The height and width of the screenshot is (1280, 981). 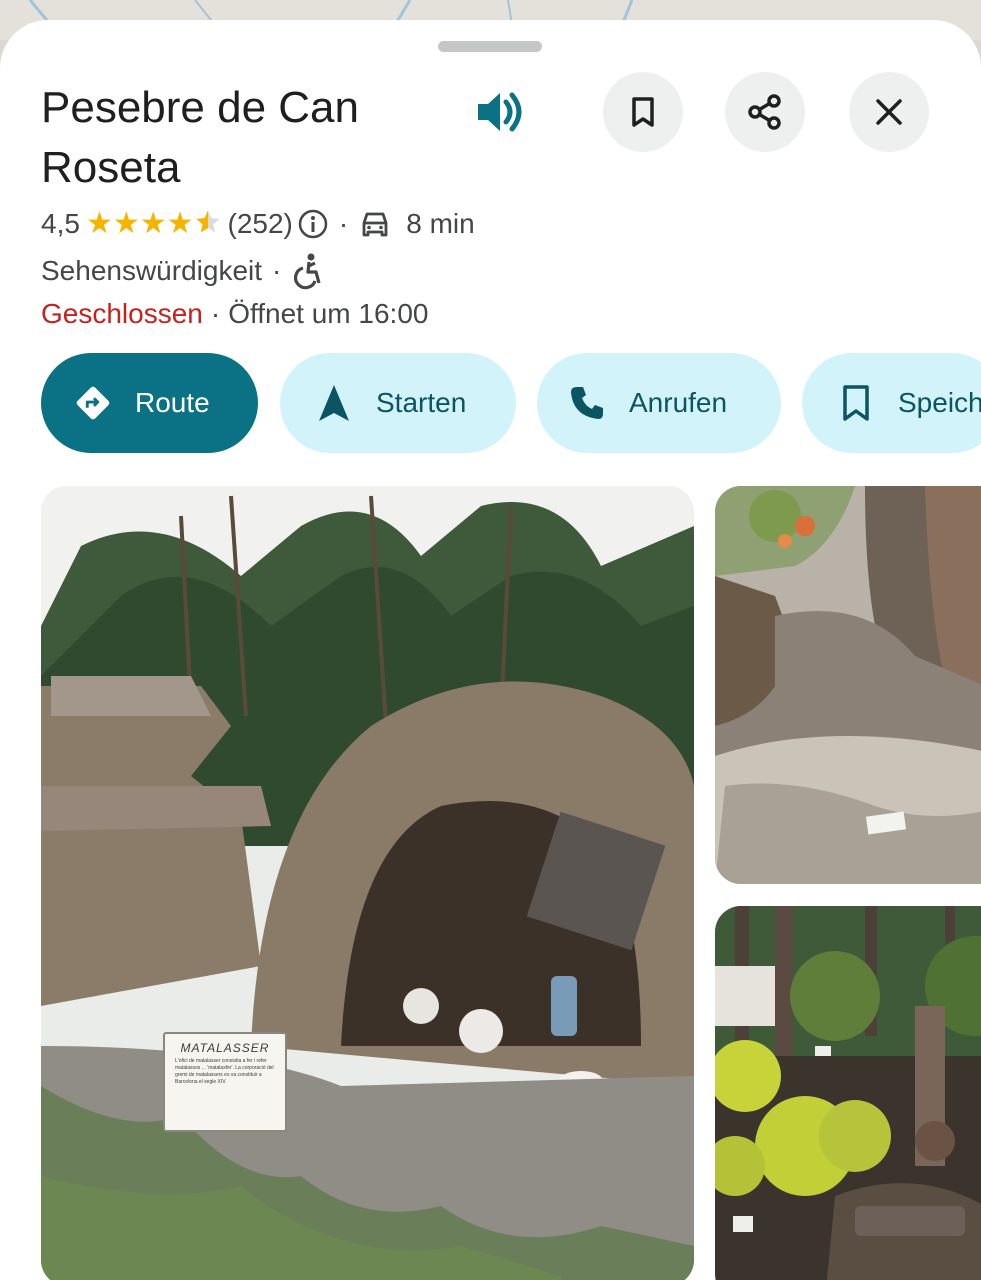 I want to click on directions-icon, so click(x=93, y=403).